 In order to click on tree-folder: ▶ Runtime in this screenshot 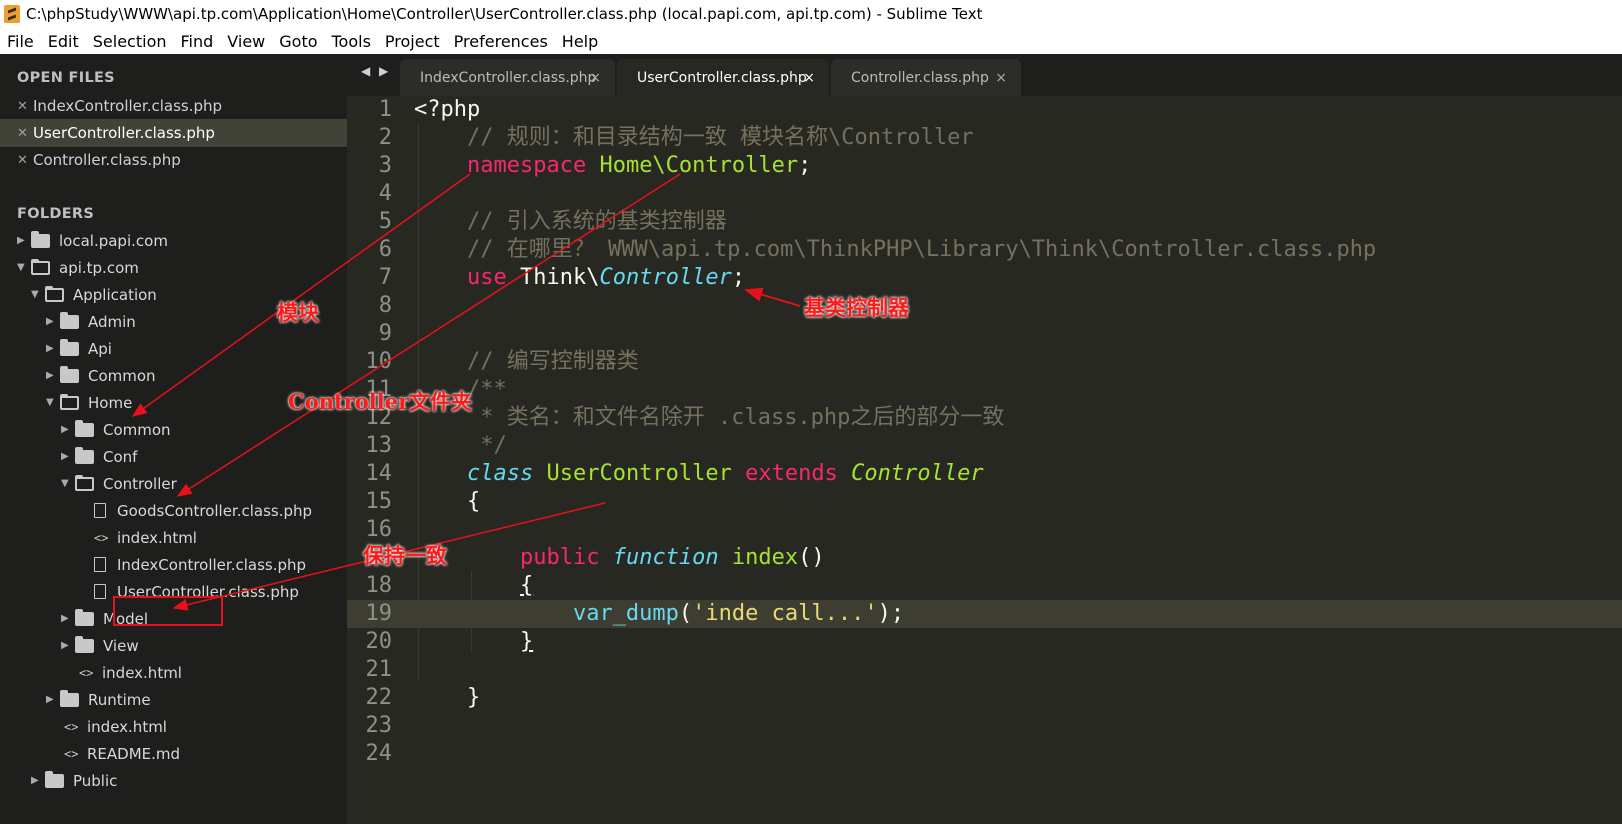, I will do `click(98, 699)`.